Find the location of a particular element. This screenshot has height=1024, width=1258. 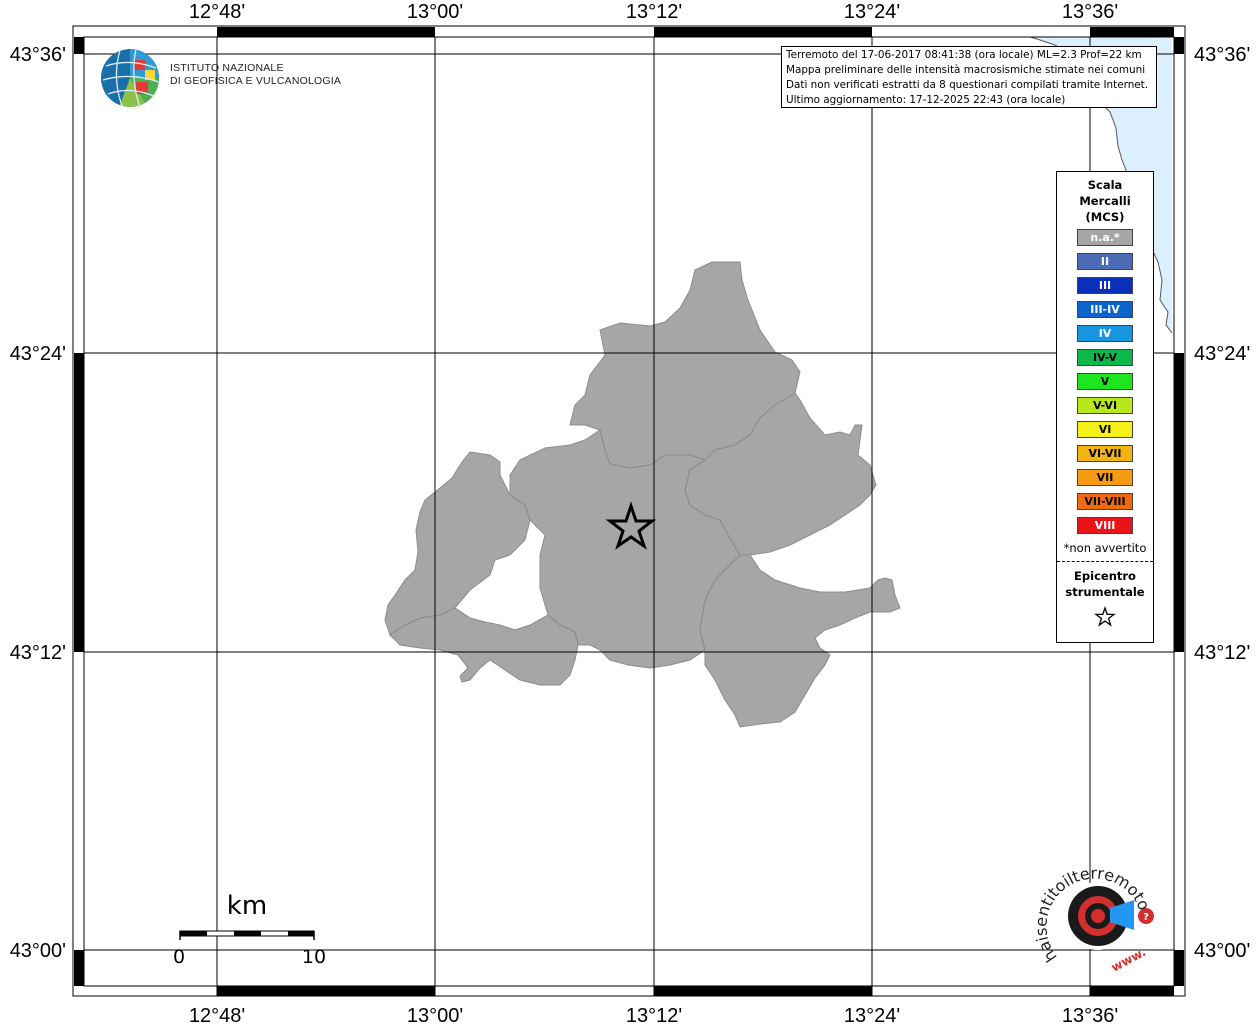

legend-title-line: Mercalli is located at coordinates (1105, 201).